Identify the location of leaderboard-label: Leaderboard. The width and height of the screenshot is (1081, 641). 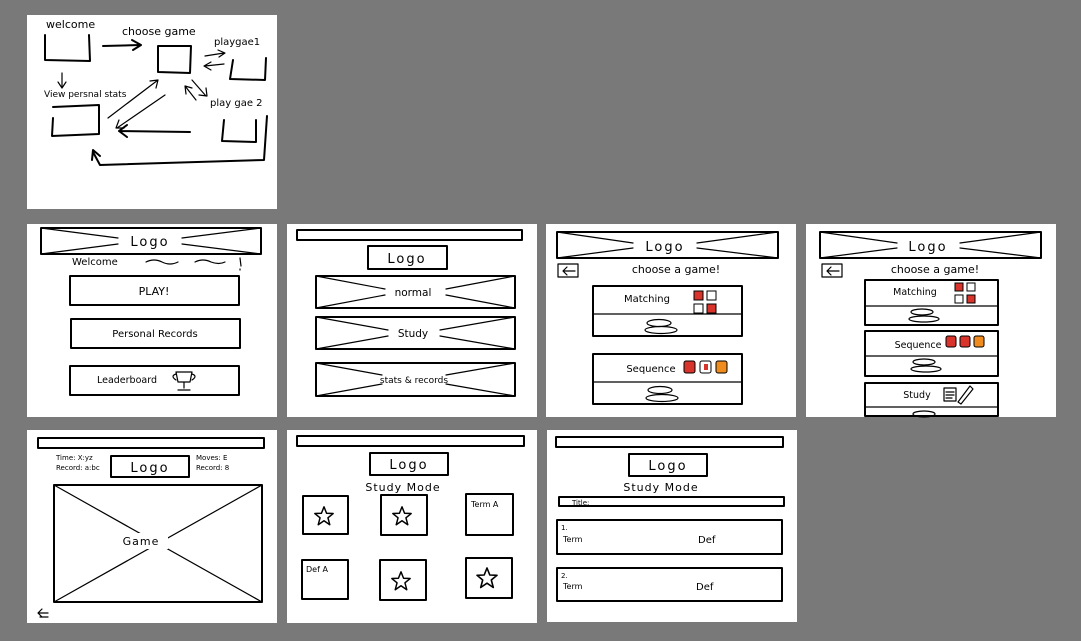
(127, 380).